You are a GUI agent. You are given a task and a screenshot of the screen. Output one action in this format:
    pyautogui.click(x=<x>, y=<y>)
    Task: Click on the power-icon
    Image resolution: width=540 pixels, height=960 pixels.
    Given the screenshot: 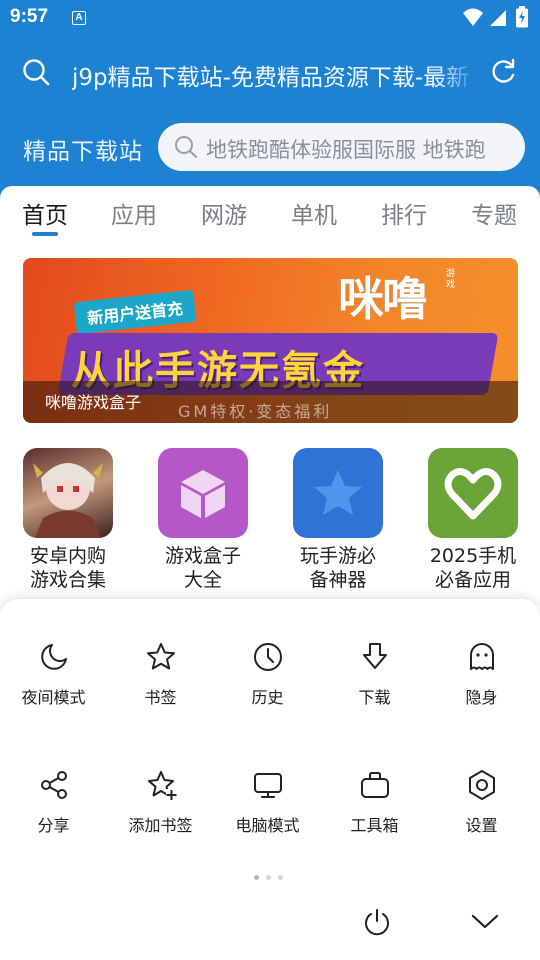 What is the action you would take?
    pyautogui.click(x=377, y=922)
    